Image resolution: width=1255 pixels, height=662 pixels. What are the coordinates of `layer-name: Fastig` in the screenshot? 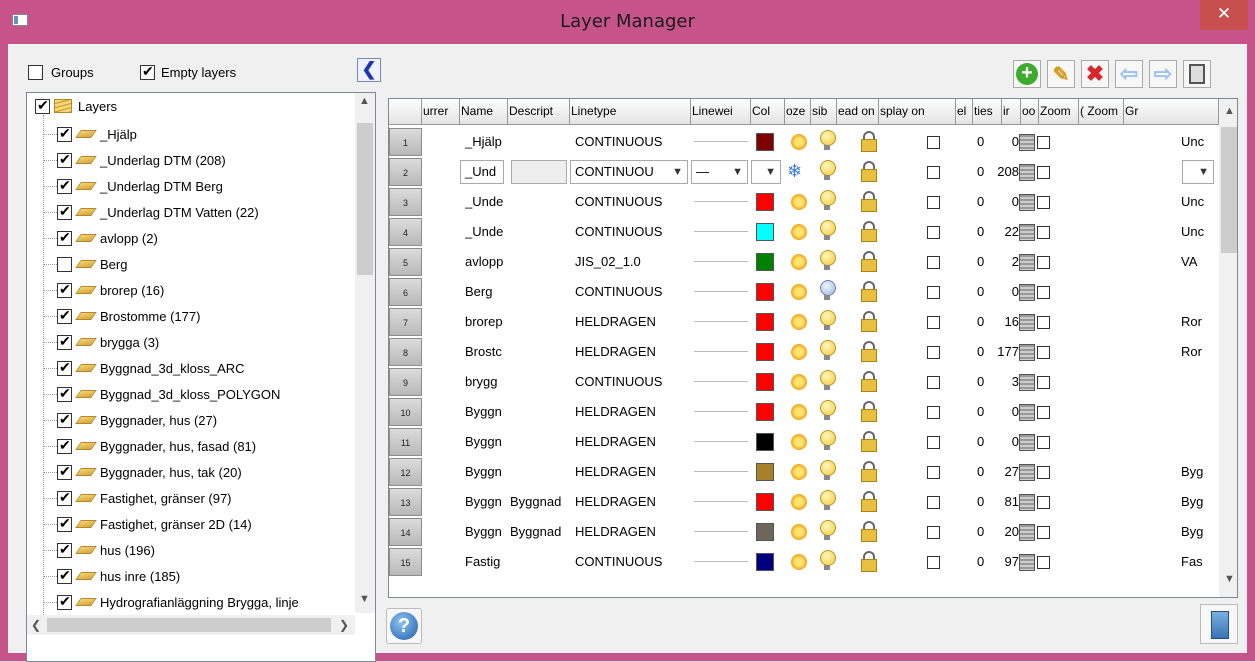 It's located at (487, 562).